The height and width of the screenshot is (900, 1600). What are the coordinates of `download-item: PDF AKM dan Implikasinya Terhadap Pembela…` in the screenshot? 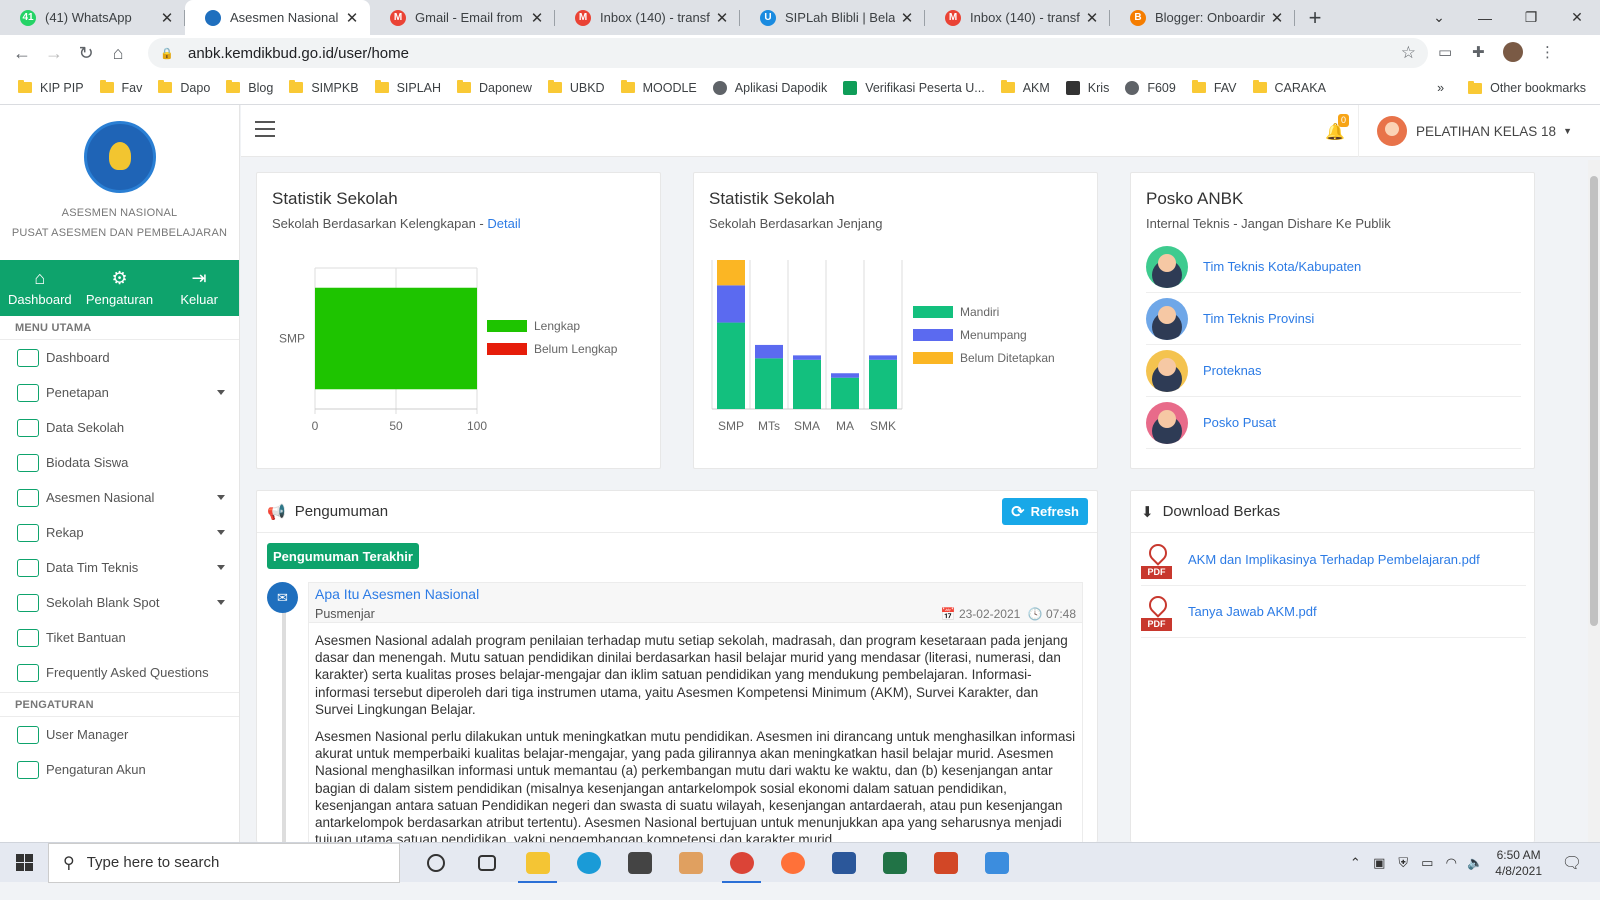 It's located at (1333, 560).